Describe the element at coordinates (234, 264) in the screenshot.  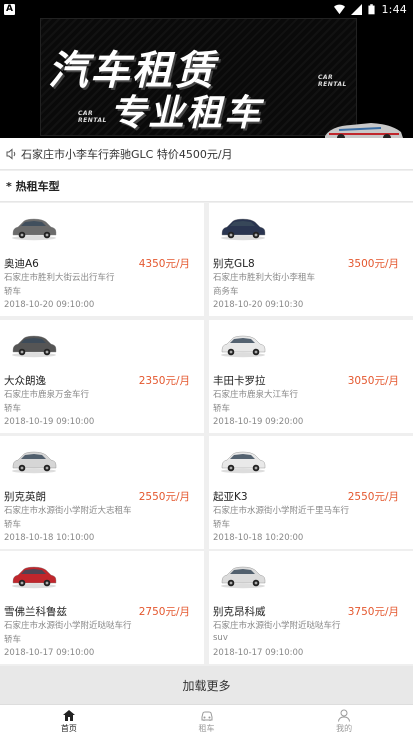
I see `car-name: 别克GL8` at that location.